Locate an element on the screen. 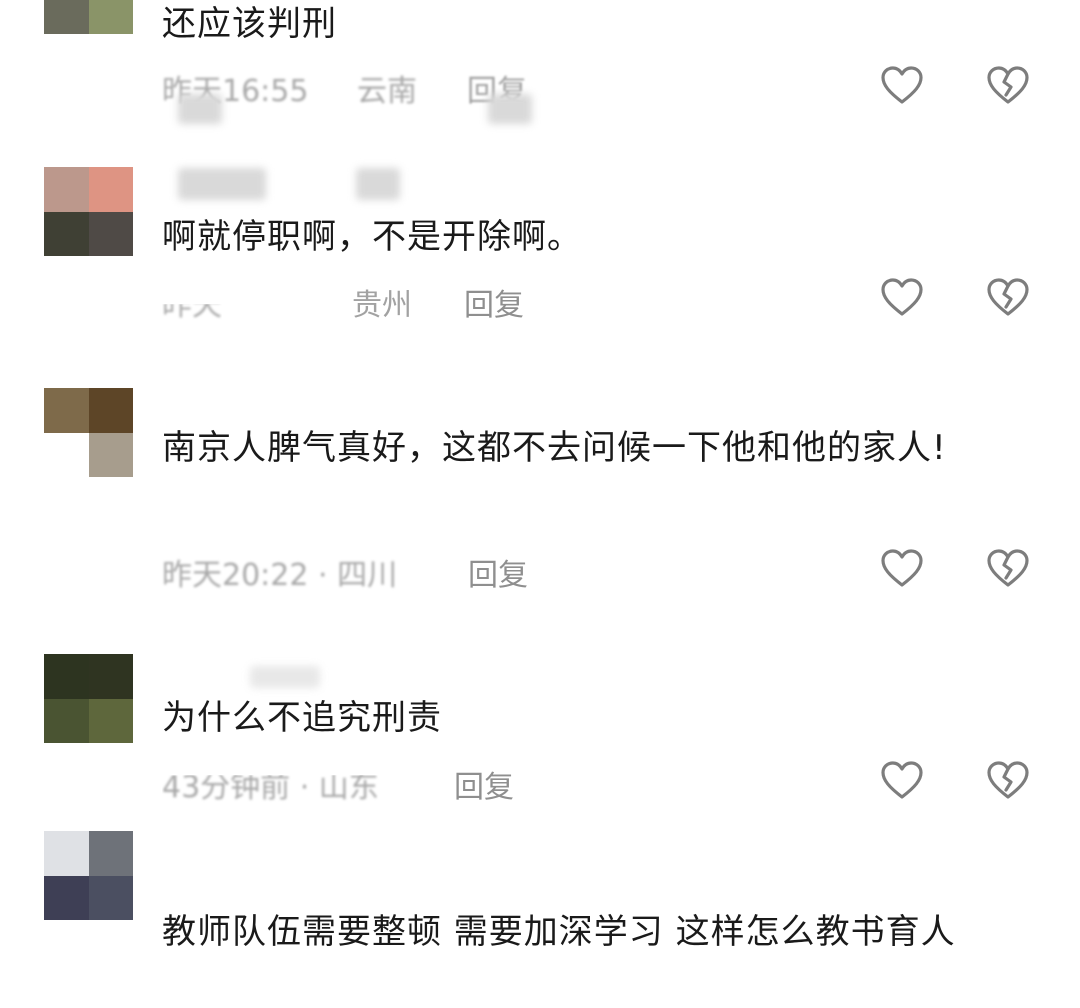 This screenshot has height=1008, width=1080. comment-text: 南京人脾气真好，这都不去问候一下他和他的家人! is located at coordinates (554, 448).